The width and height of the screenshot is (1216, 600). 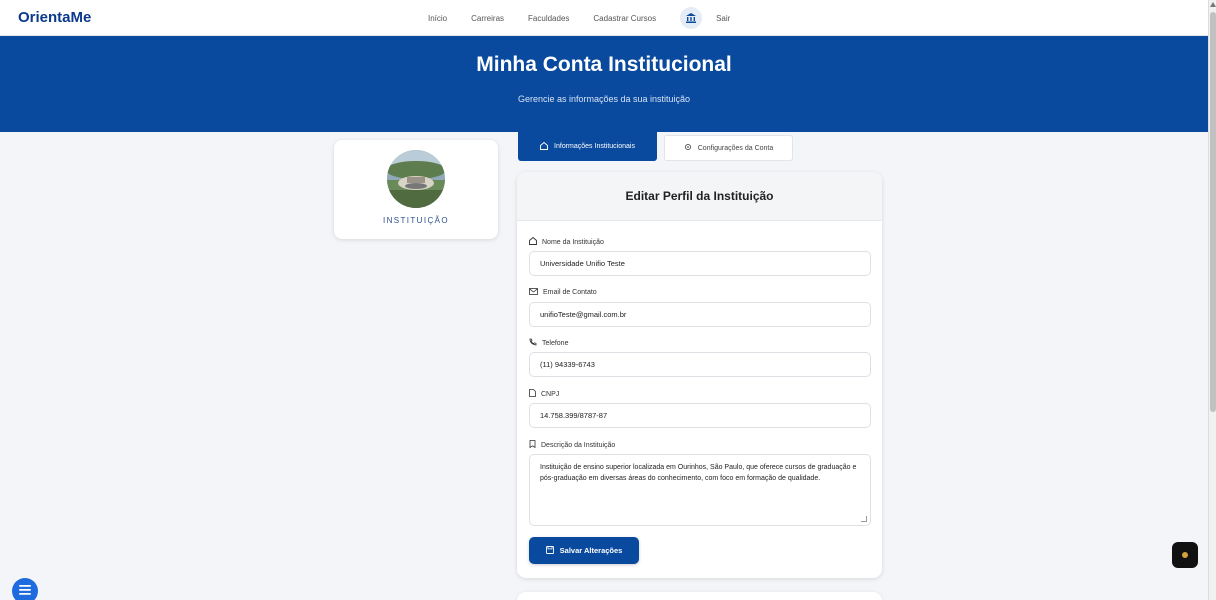 I want to click on next-section-card, so click(x=699, y=596).